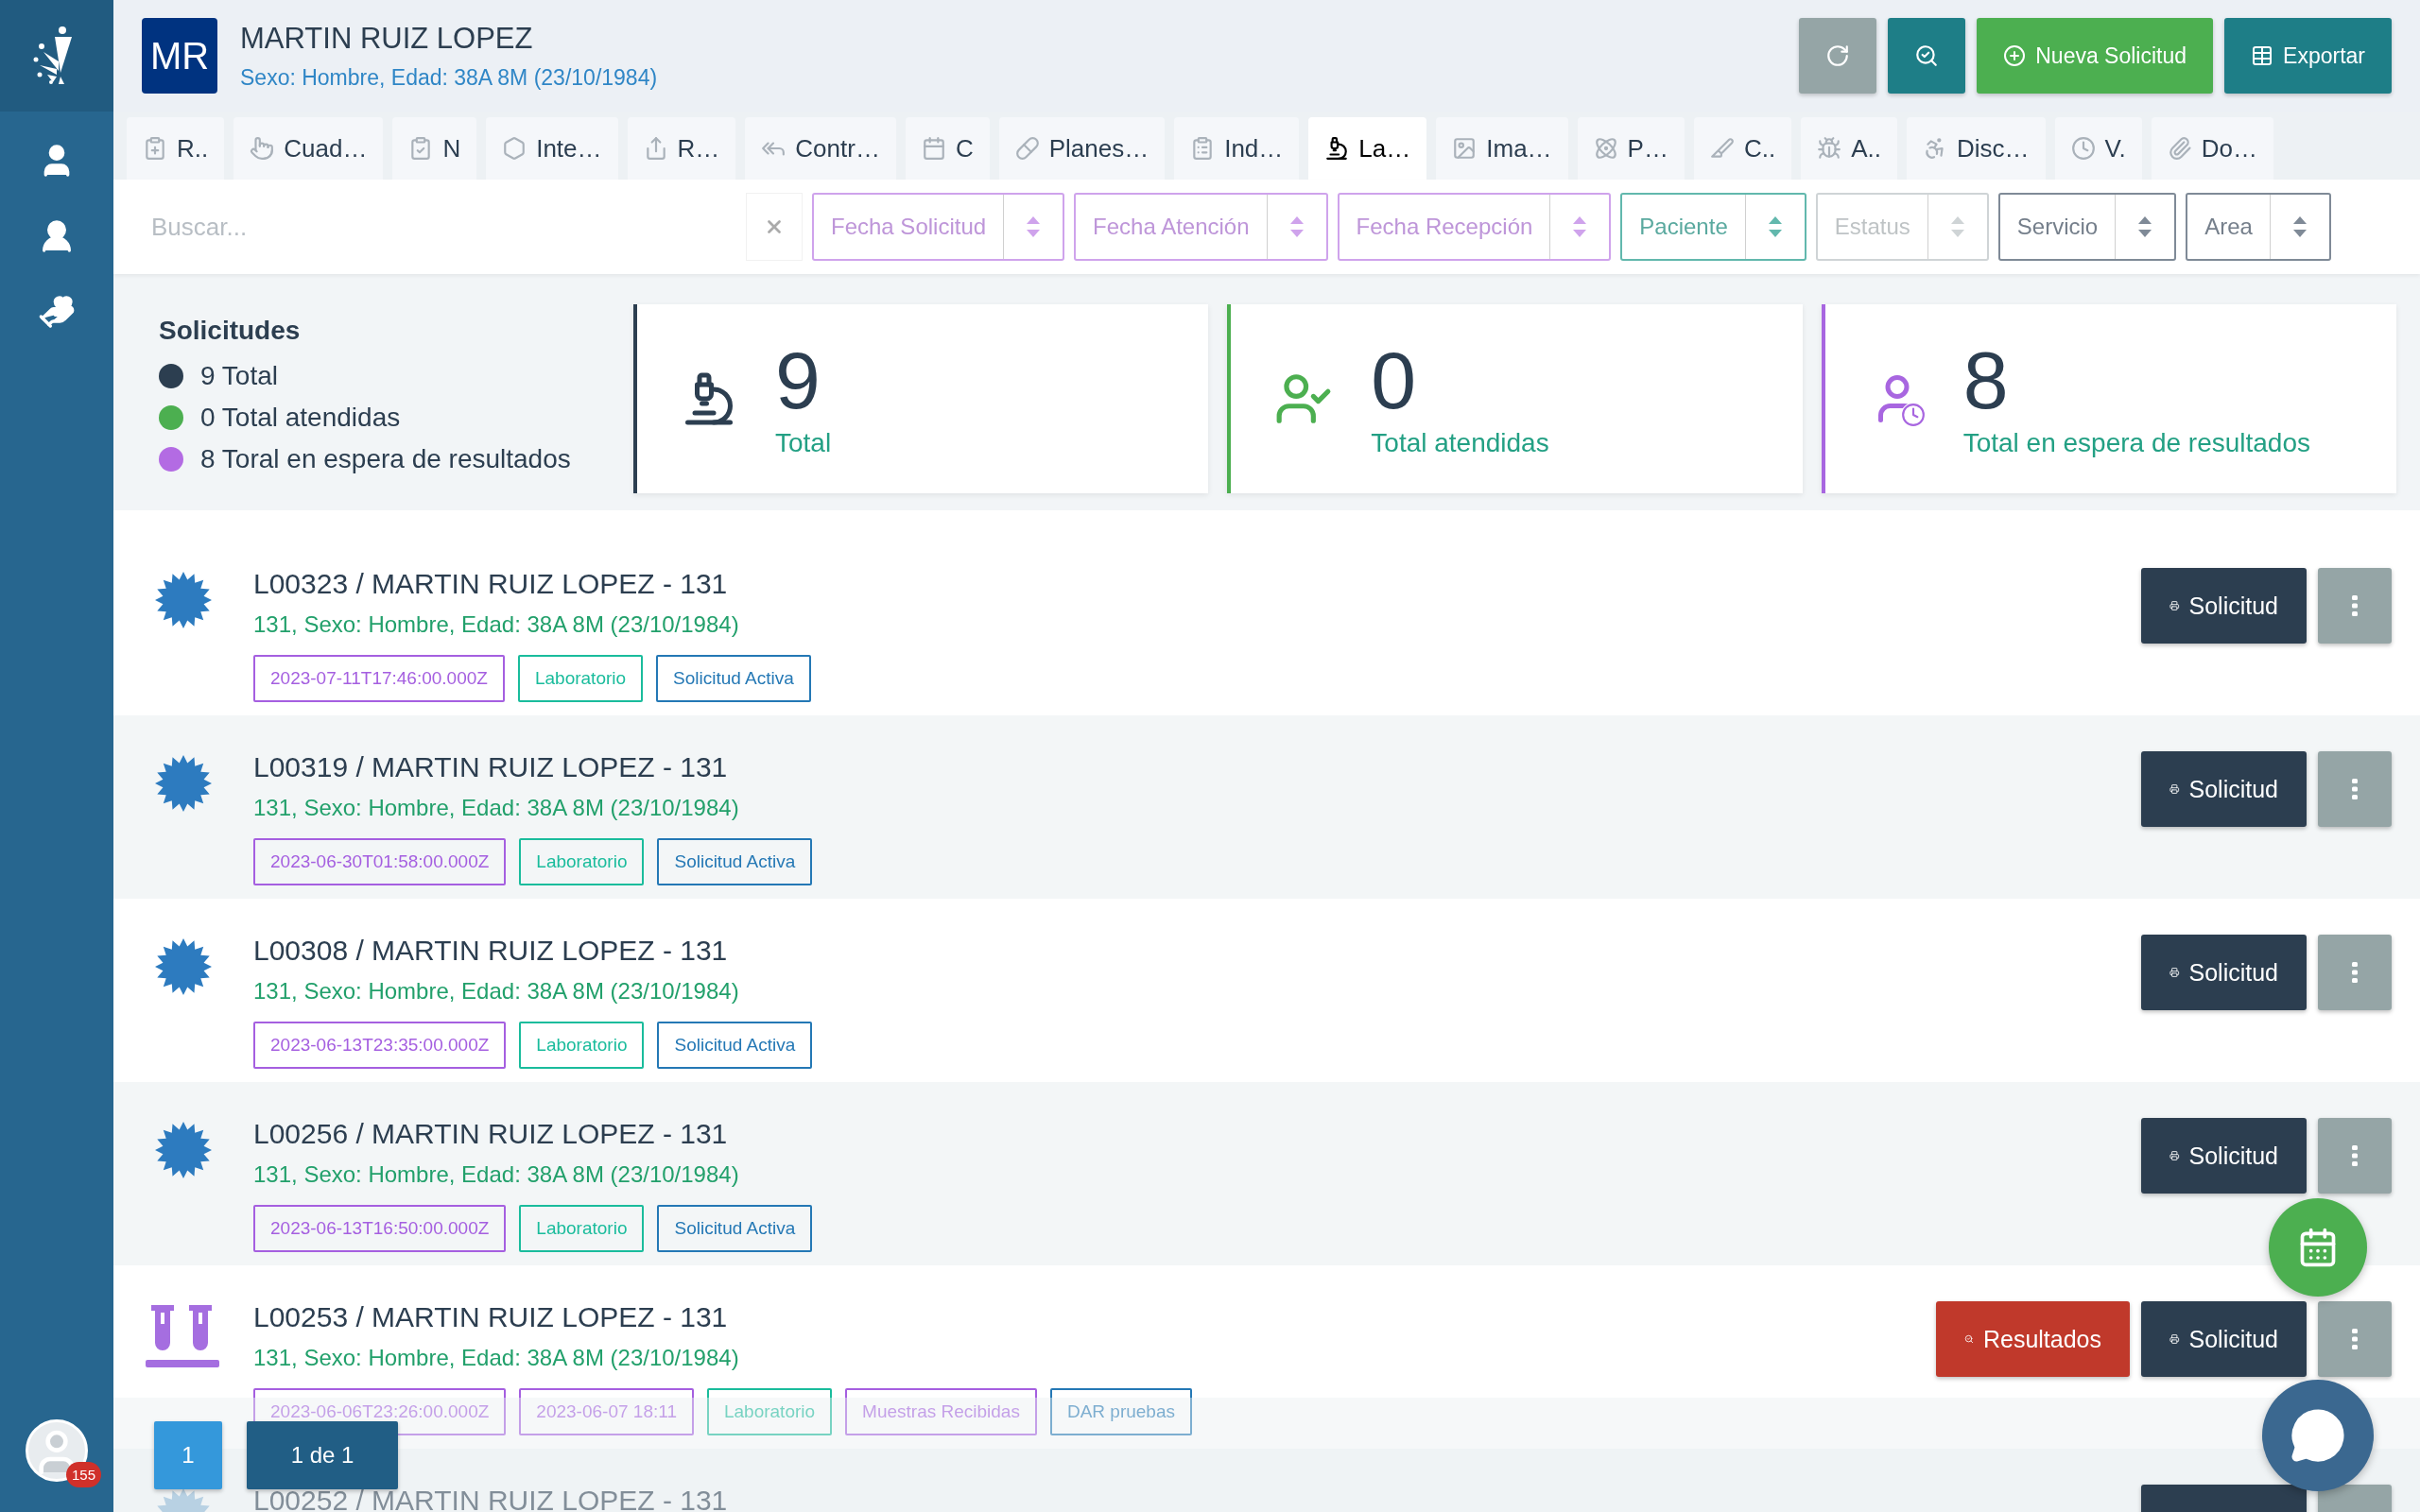  What do you see at coordinates (2136, 443) in the screenshot?
I see `stat-label: Total en espera de resultados` at bounding box center [2136, 443].